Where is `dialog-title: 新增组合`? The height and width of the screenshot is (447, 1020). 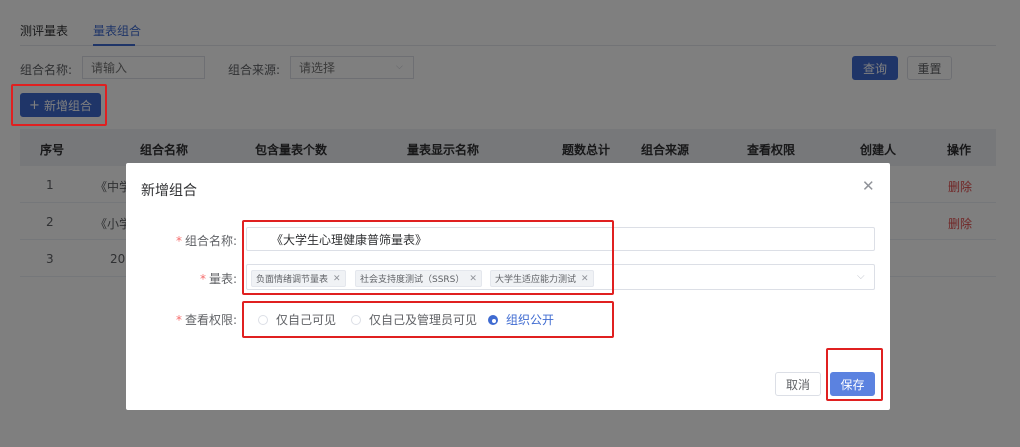 dialog-title: 新增组合 is located at coordinates (169, 191).